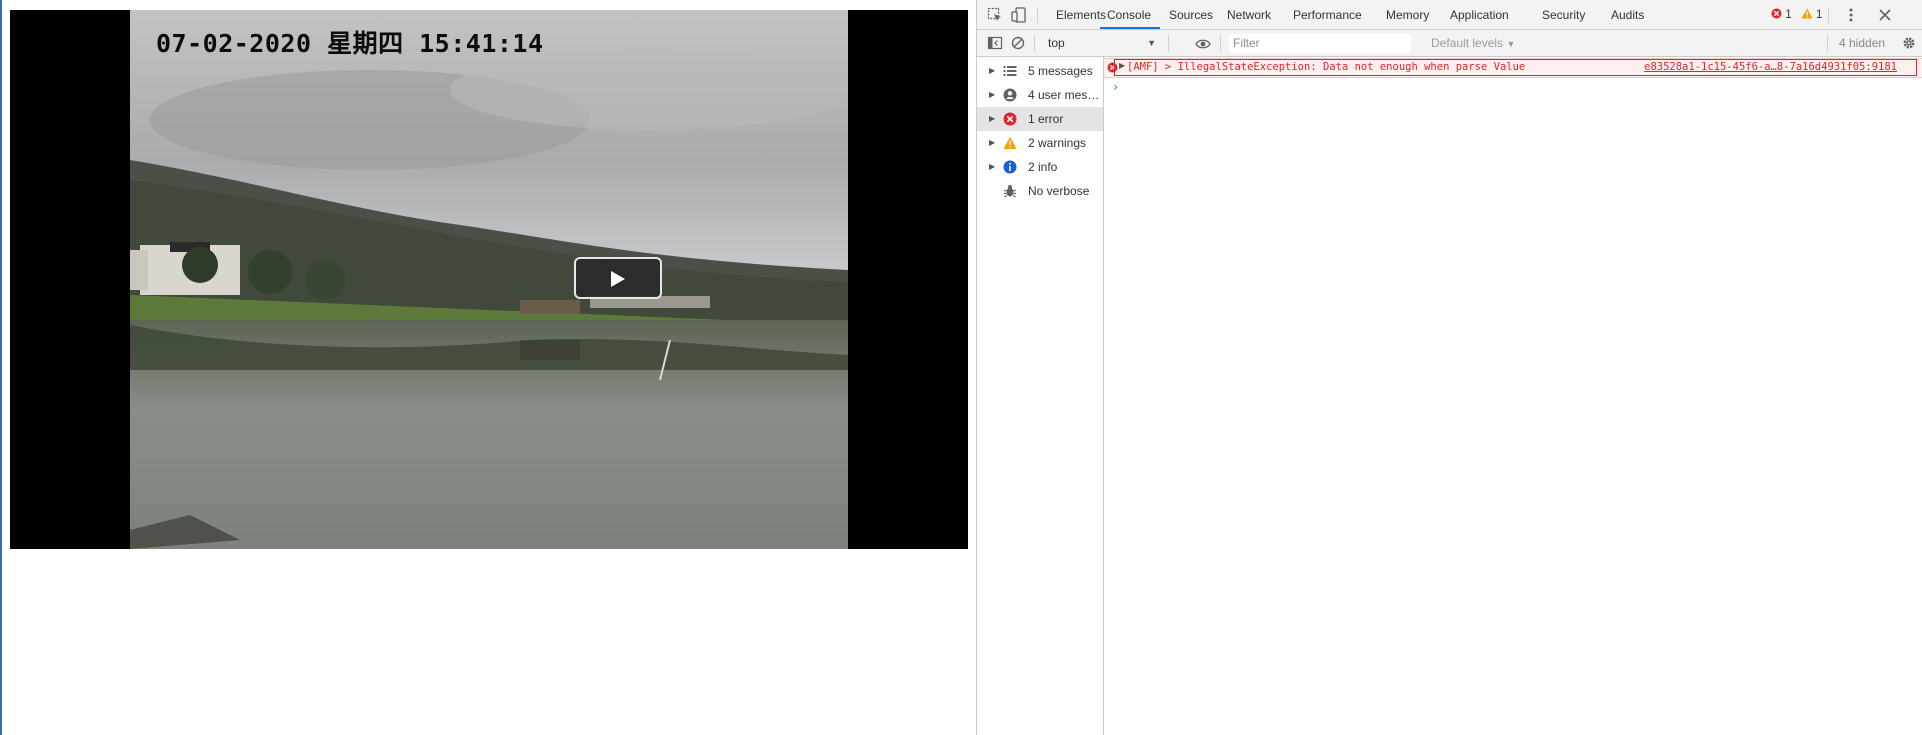  I want to click on user-icon, so click(1010, 95).